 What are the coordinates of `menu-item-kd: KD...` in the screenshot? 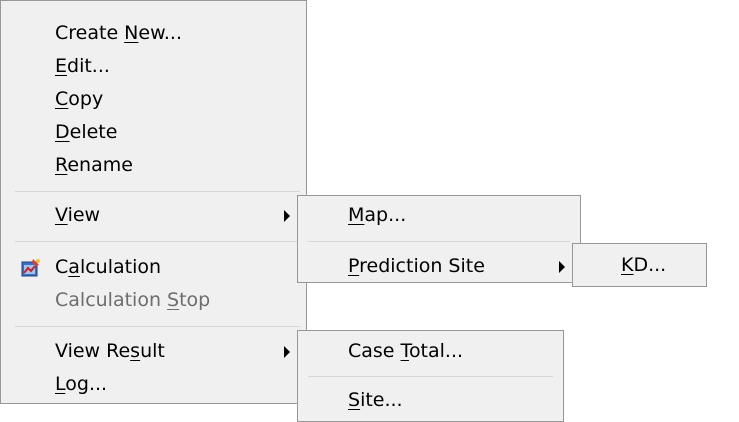 It's located at (639, 265).